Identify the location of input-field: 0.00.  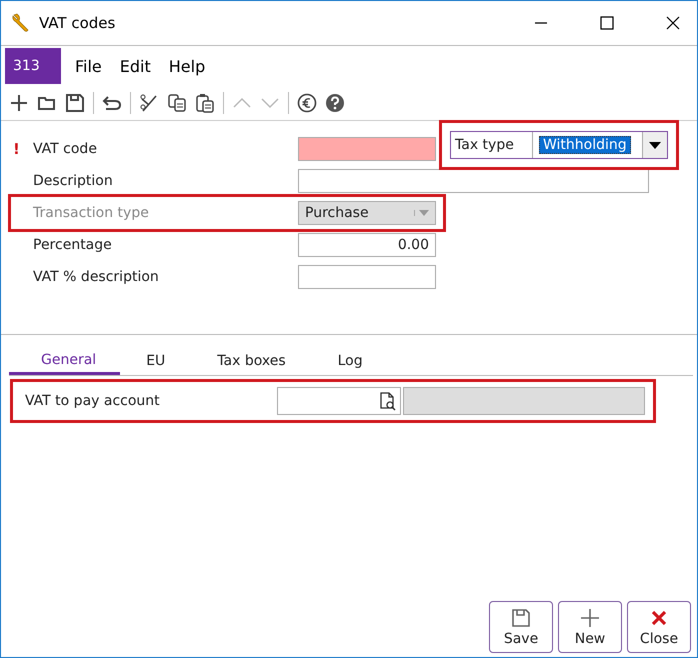
(367, 245).